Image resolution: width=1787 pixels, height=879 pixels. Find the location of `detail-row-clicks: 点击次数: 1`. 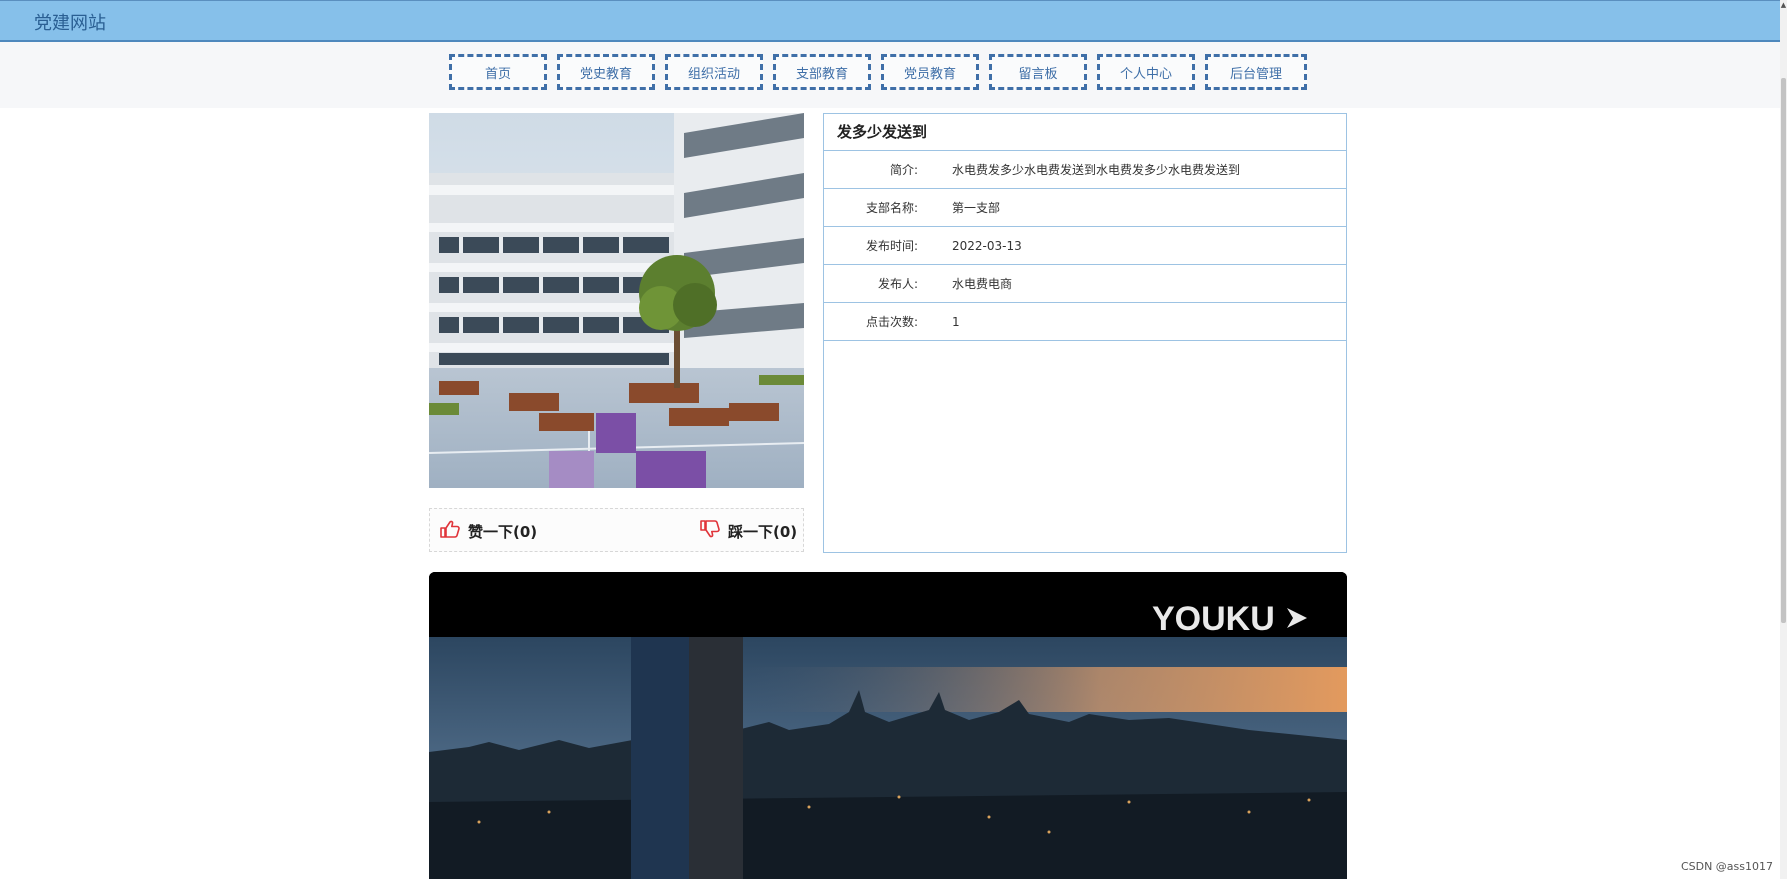

detail-row-clicks: 点击次数: 1 is located at coordinates (1085, 322).